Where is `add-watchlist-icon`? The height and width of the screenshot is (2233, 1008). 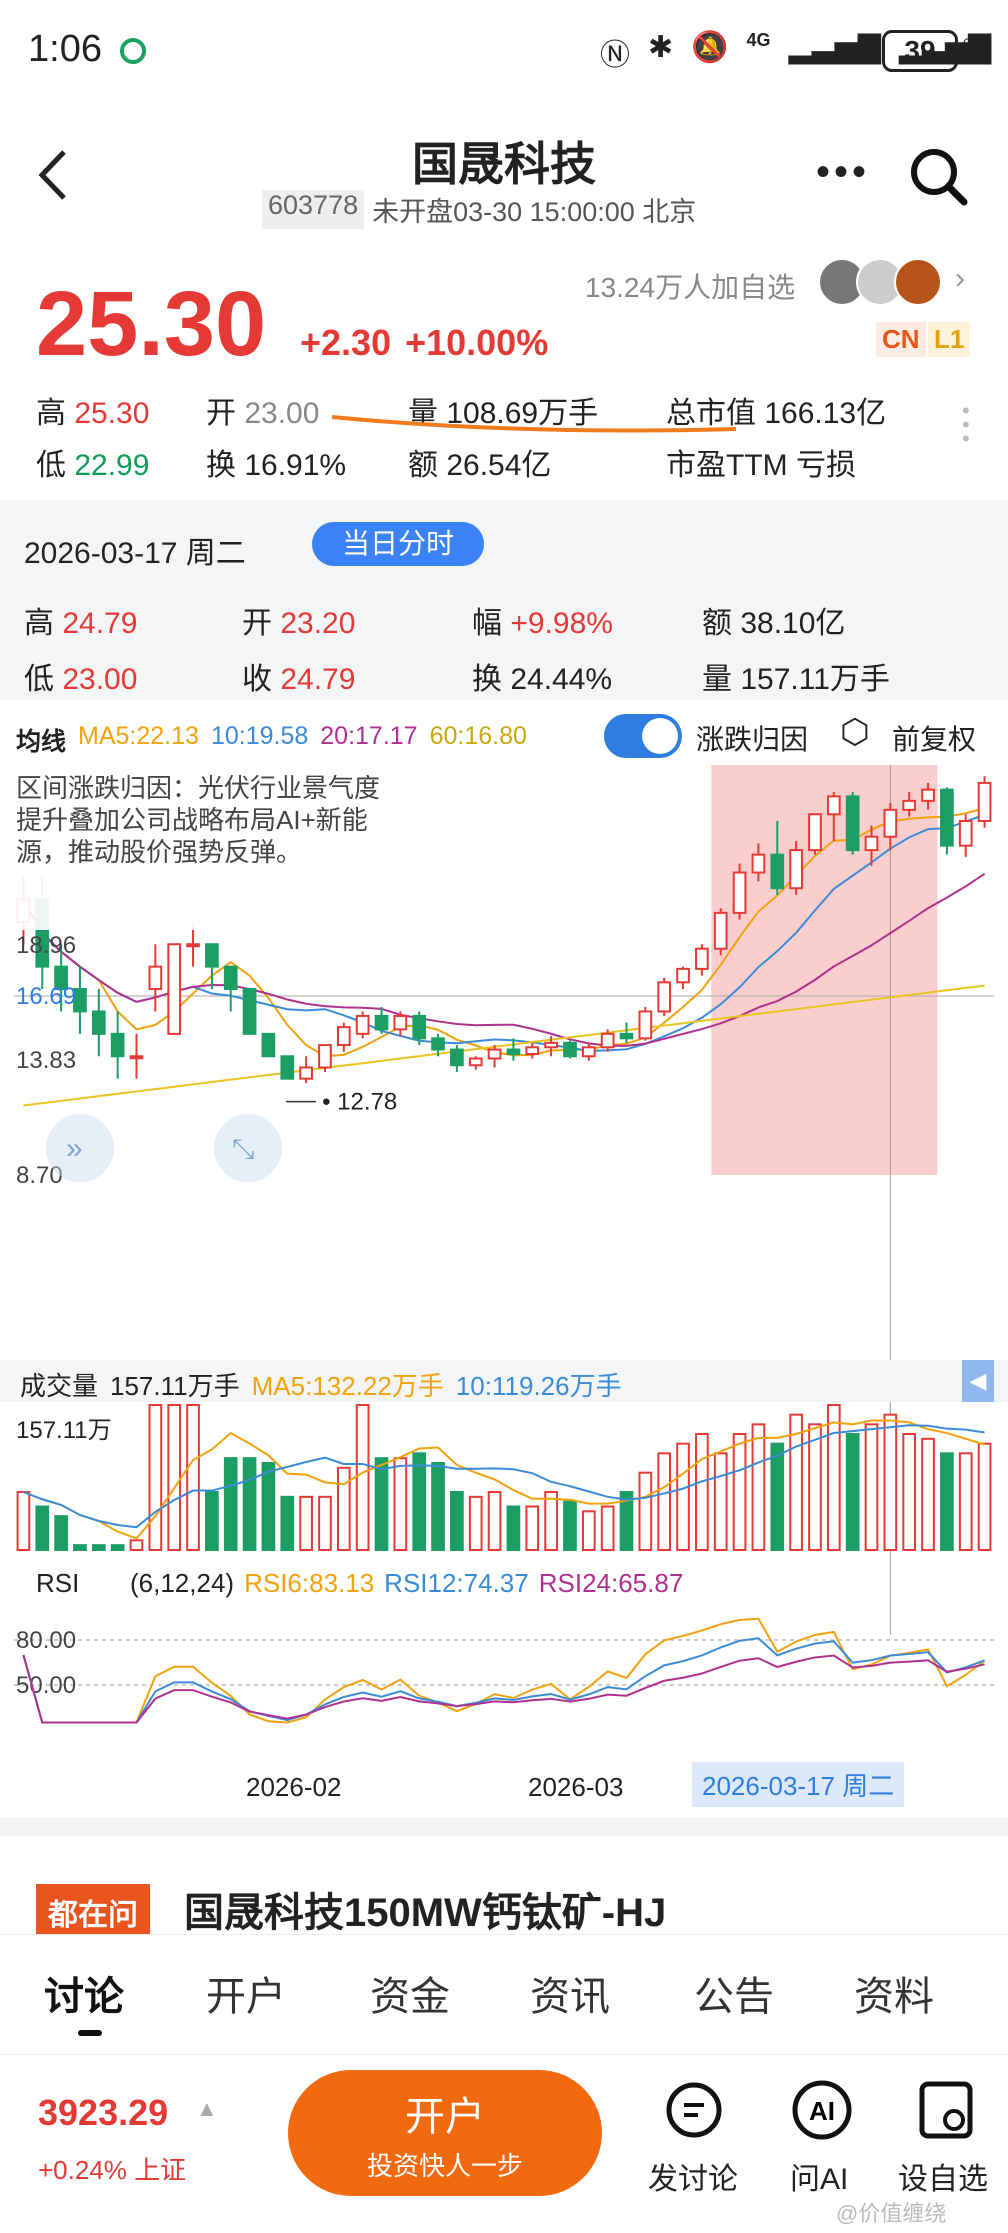 add-watchlist-icon is located at coordinates (946, 2110).